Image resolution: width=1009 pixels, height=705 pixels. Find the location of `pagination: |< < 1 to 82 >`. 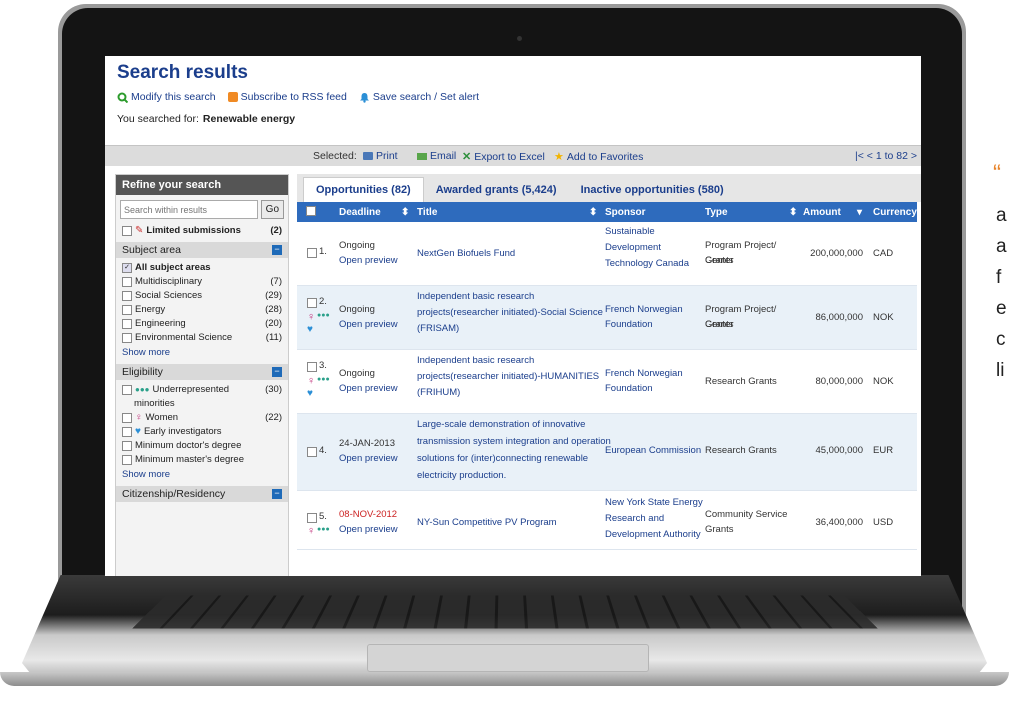

pagination: |< < 1 to 82 > is located at coordinates (886, 156).